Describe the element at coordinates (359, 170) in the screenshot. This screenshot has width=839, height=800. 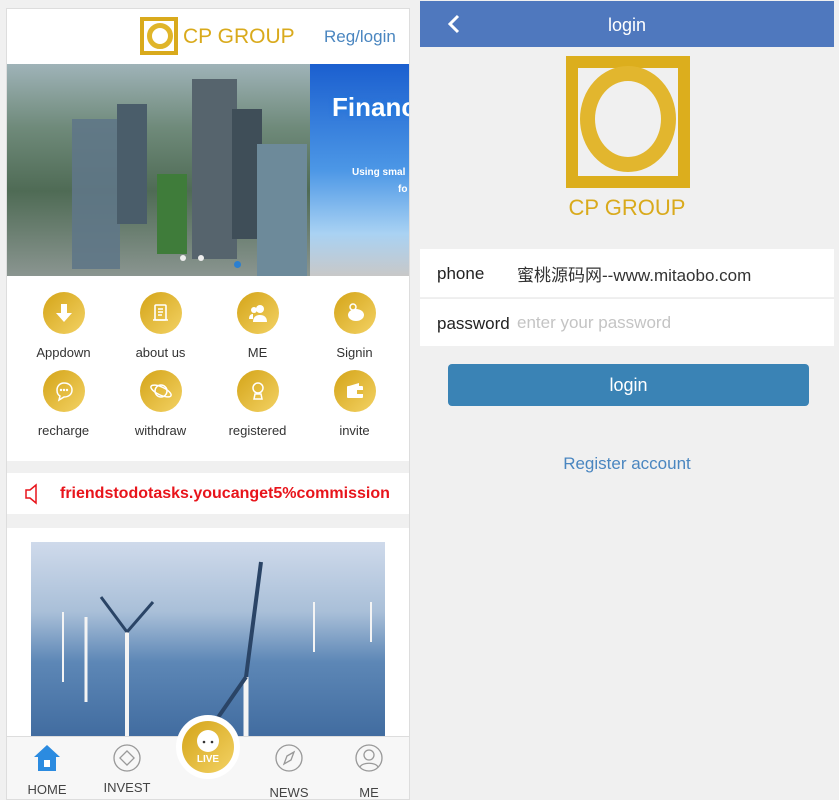
I see `banner-slide-finance: Financ Using smal fo` at that location.